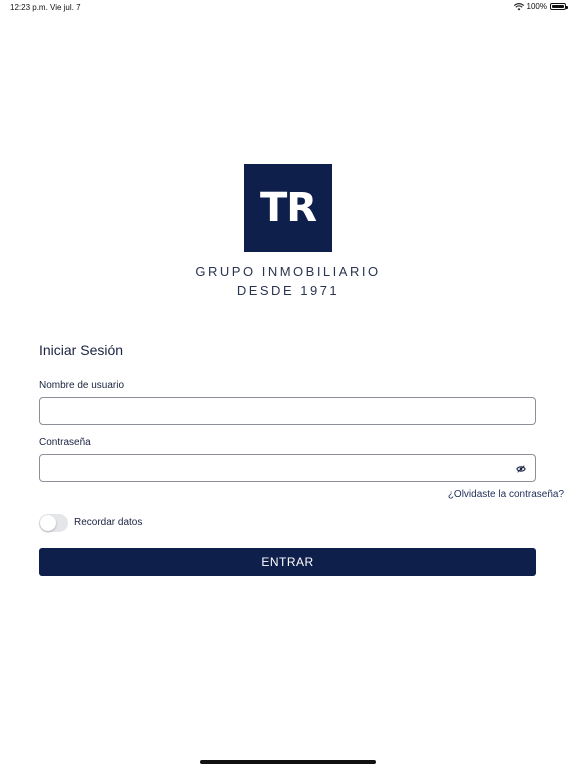 This screenshot has width=576, height=768. What do you see at coordinates (278, 468) in the screenshot?
I see `password-input` at bounding box center [278, 468].